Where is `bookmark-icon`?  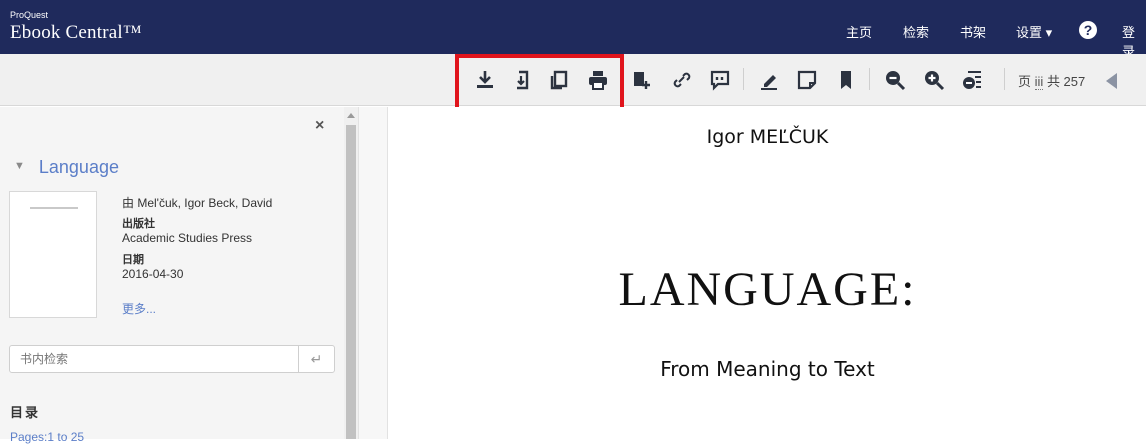 bookmark-icon is located at coordinates (846, 80).